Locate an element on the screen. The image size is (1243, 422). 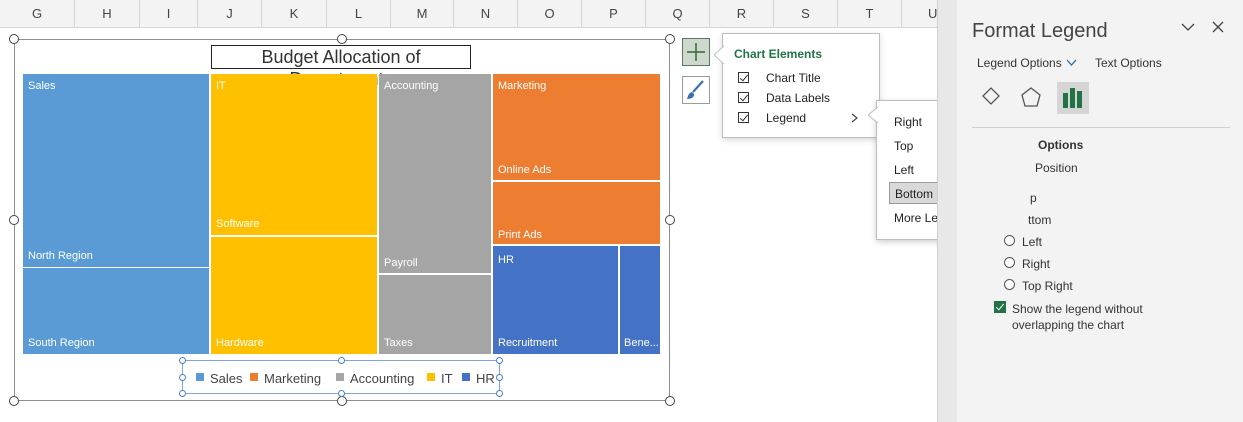
legend-entry-accounting: Accounting is located at coordinates (382, 378).